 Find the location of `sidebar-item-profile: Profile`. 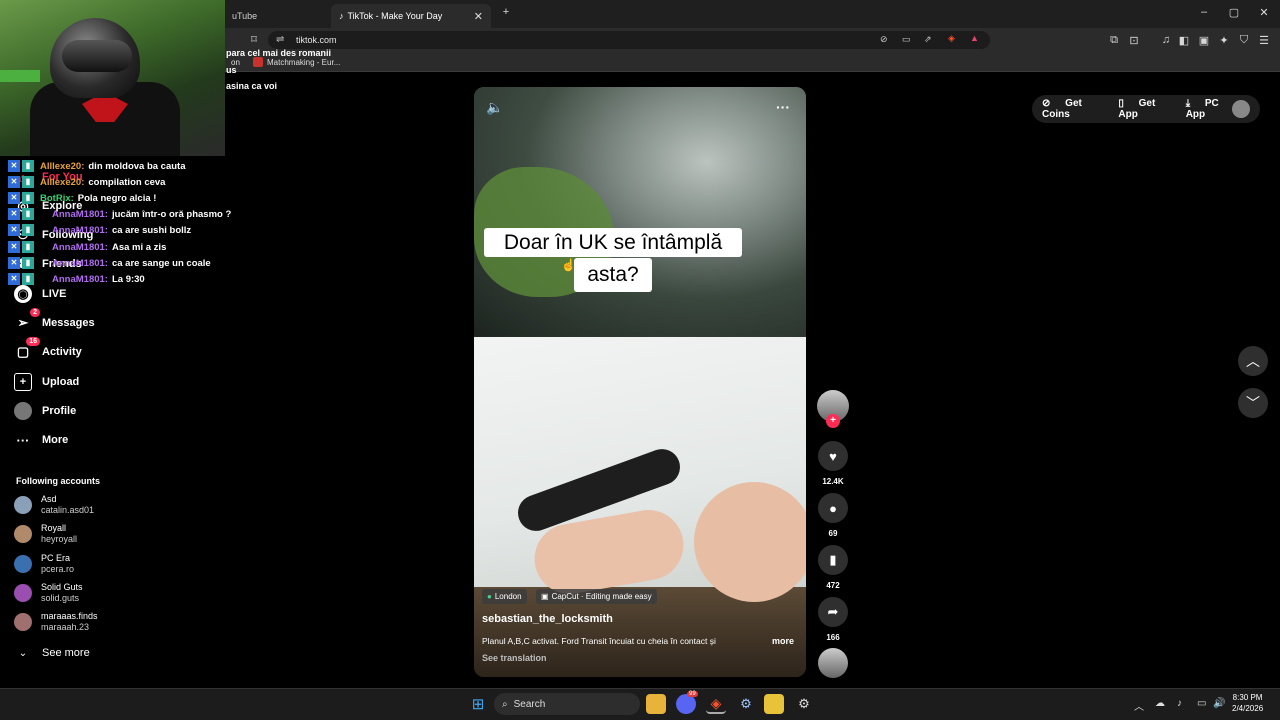

sidebar-item-profile: Profile is located at coordinates (45, 411).